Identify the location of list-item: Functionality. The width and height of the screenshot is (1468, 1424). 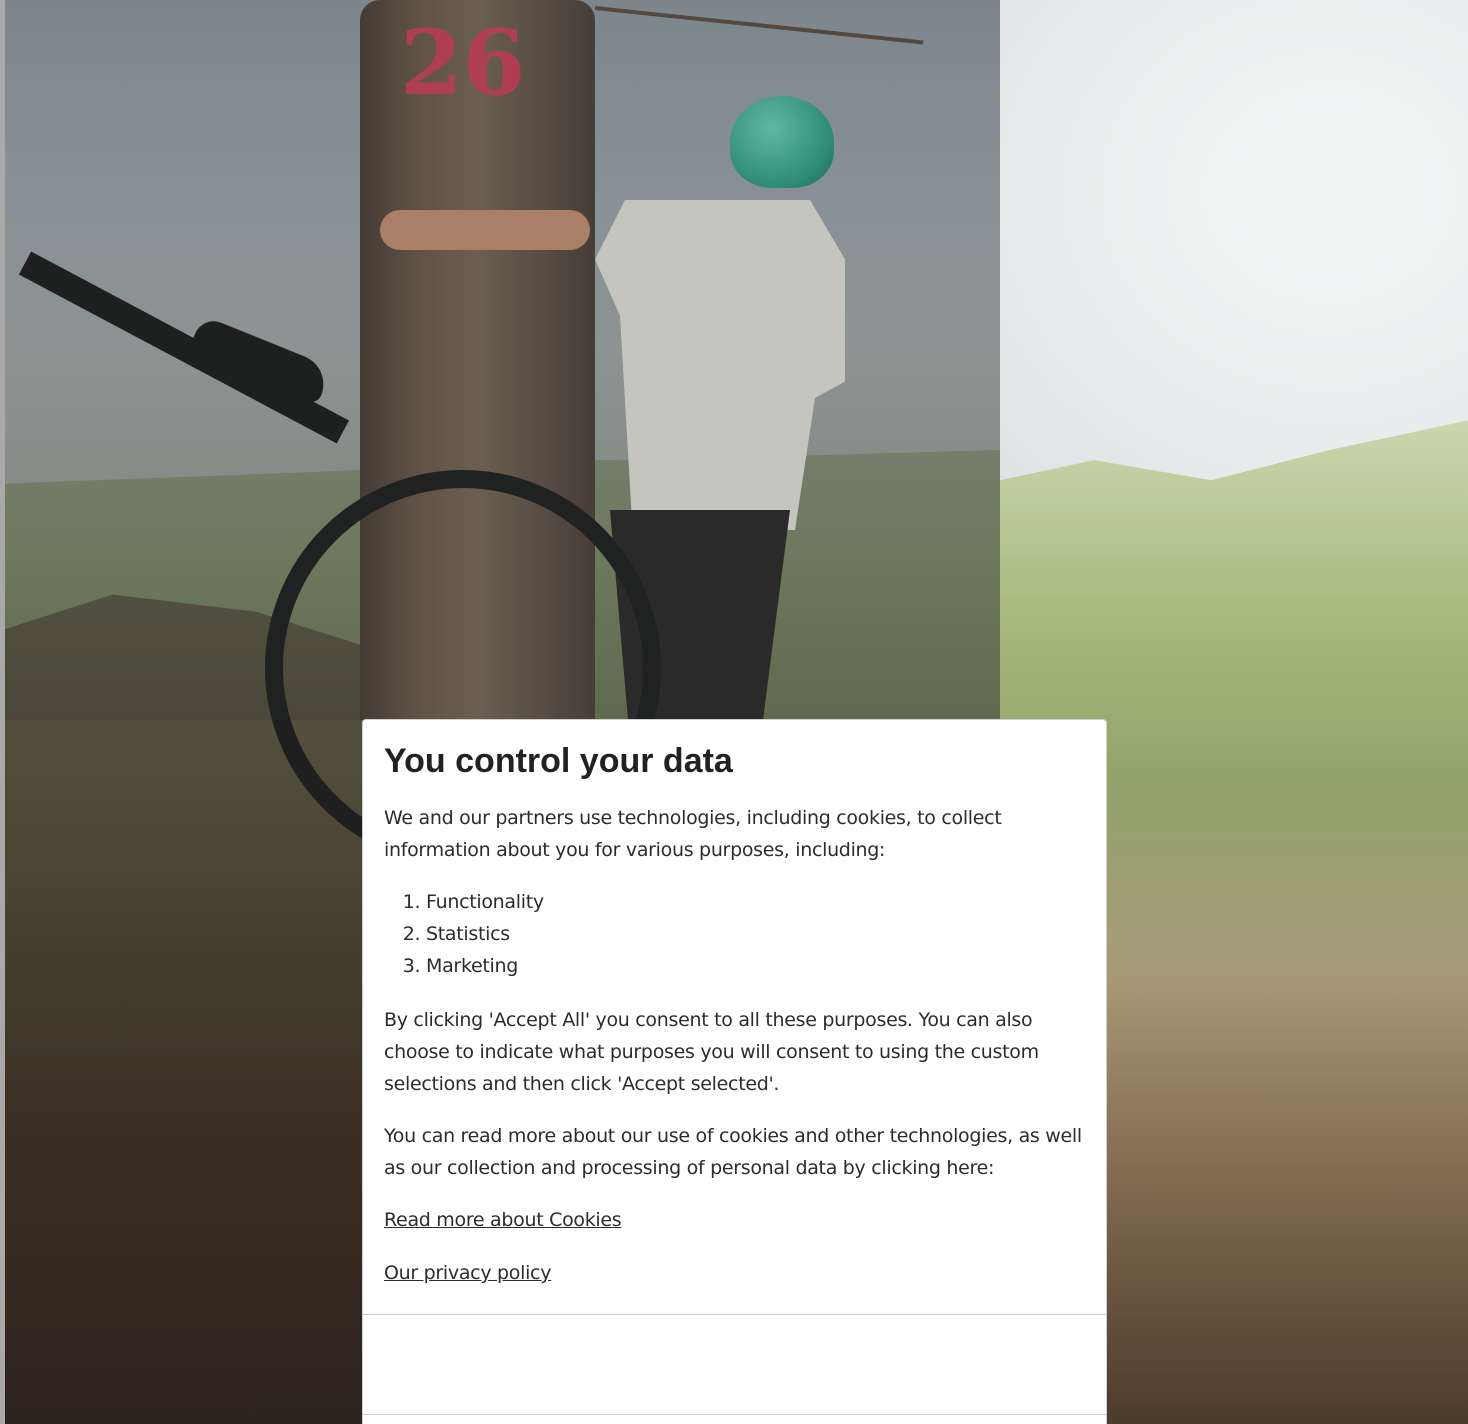
(755, 902).